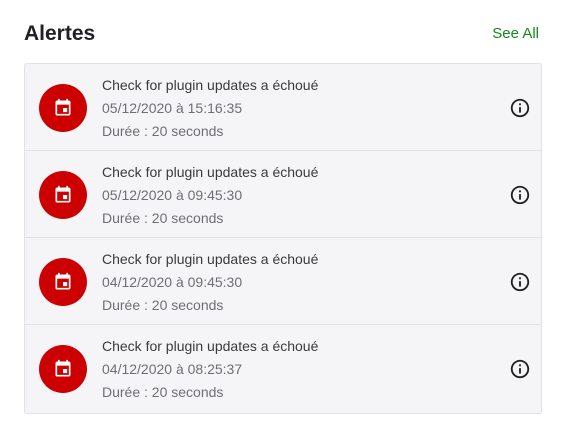 The image size is (587, 441). I want to click on alerts-header: Alertes See All, so click(281, 34).